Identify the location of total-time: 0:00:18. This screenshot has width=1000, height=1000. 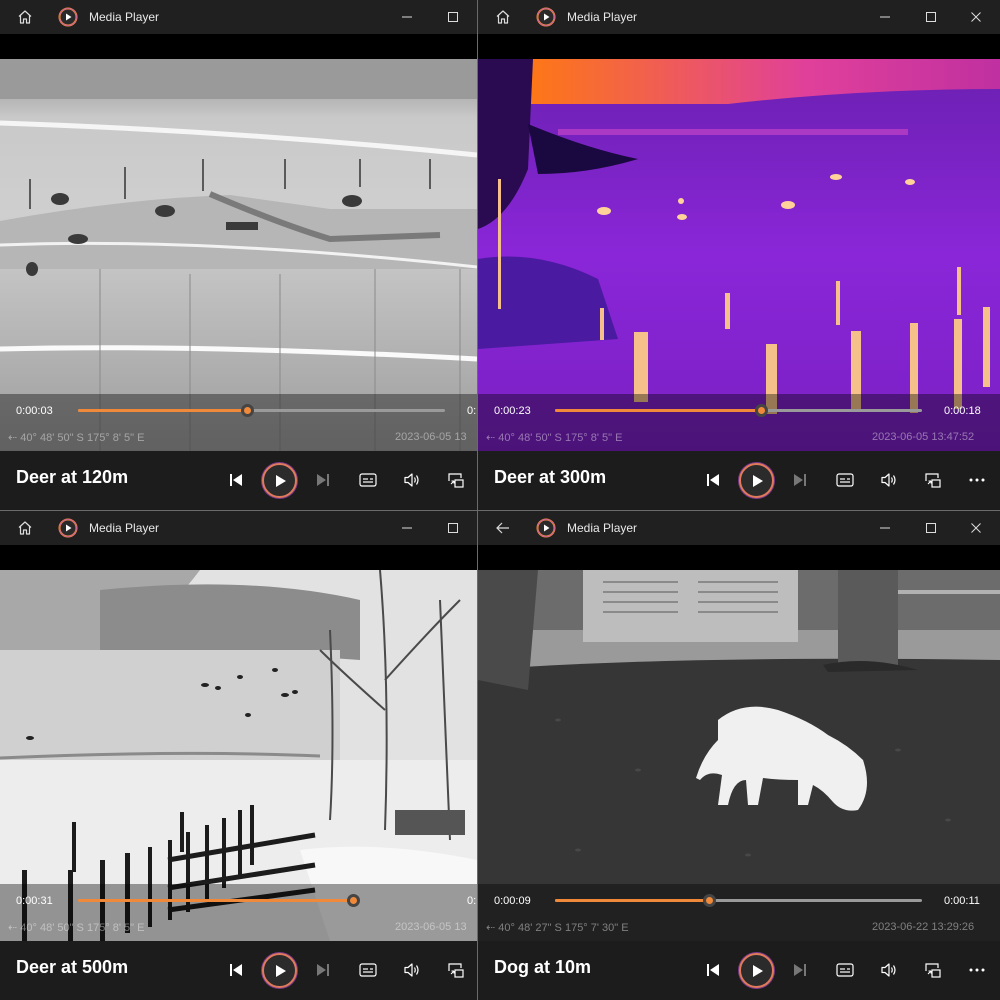
(962, 411).